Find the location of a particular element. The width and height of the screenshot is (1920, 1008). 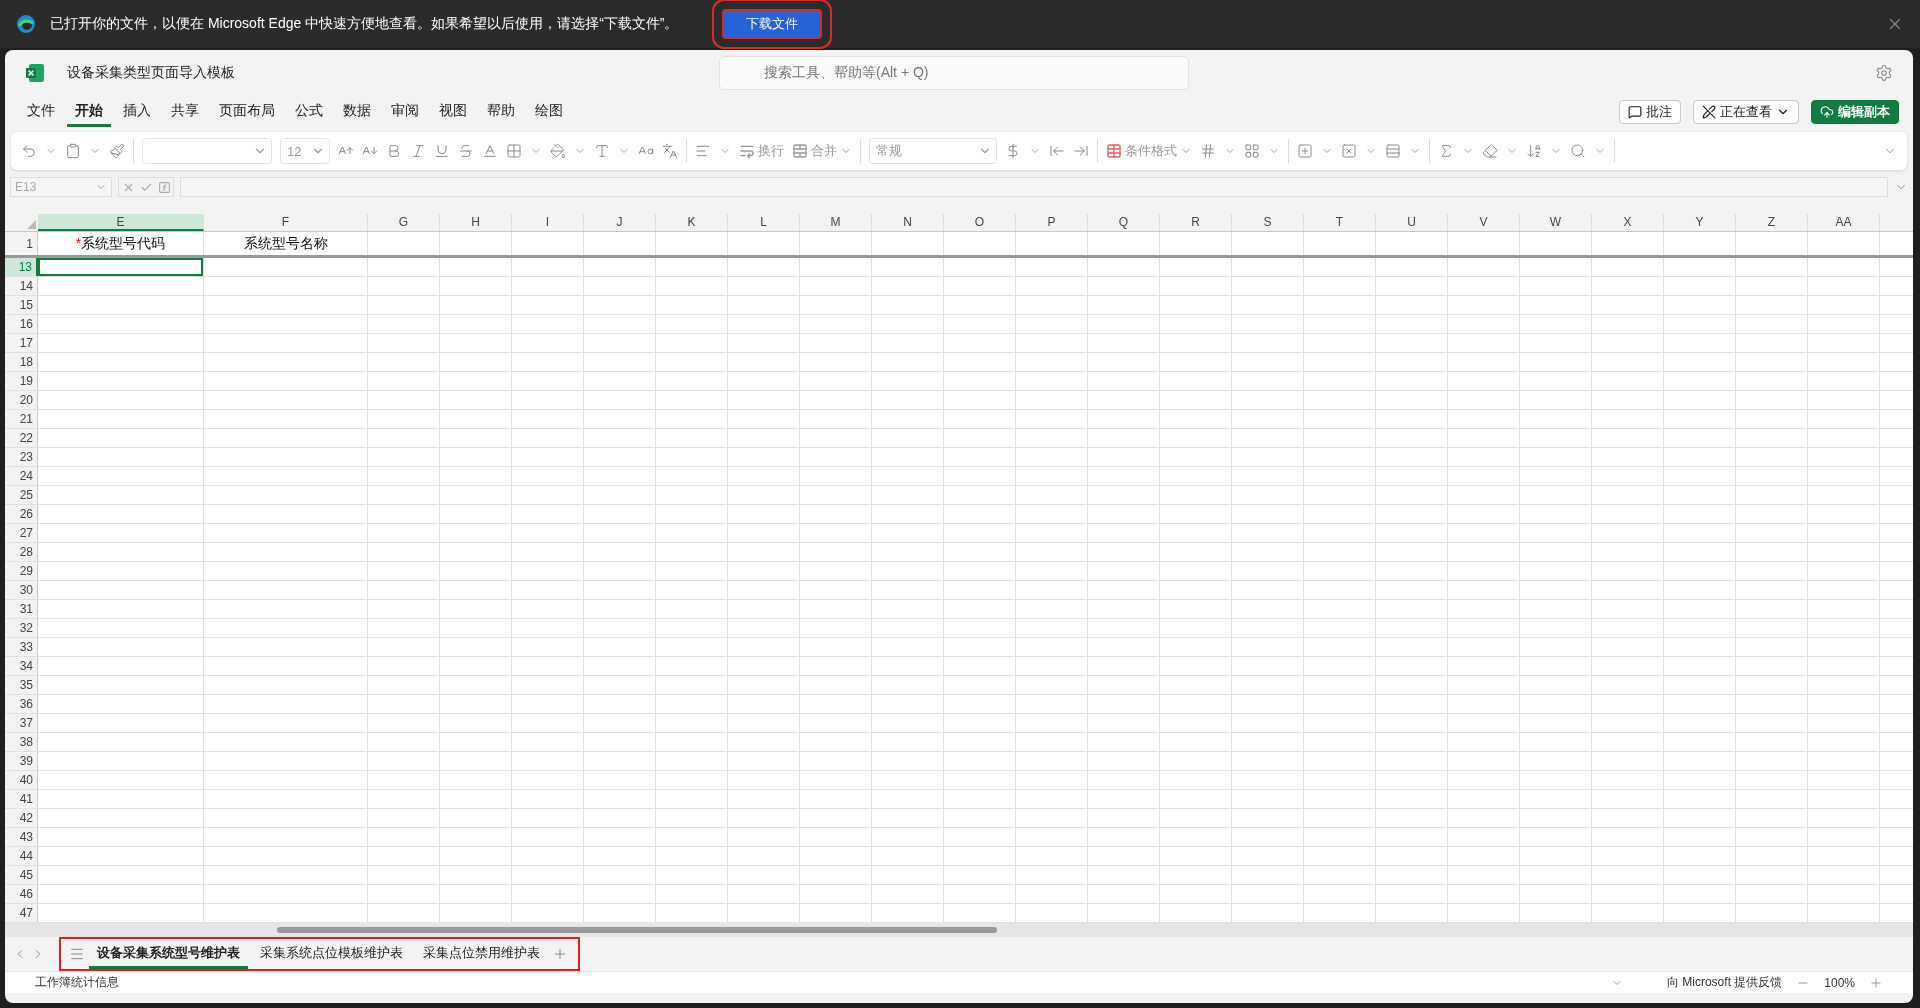

sum-icon is located at coordinates (1446, 151).